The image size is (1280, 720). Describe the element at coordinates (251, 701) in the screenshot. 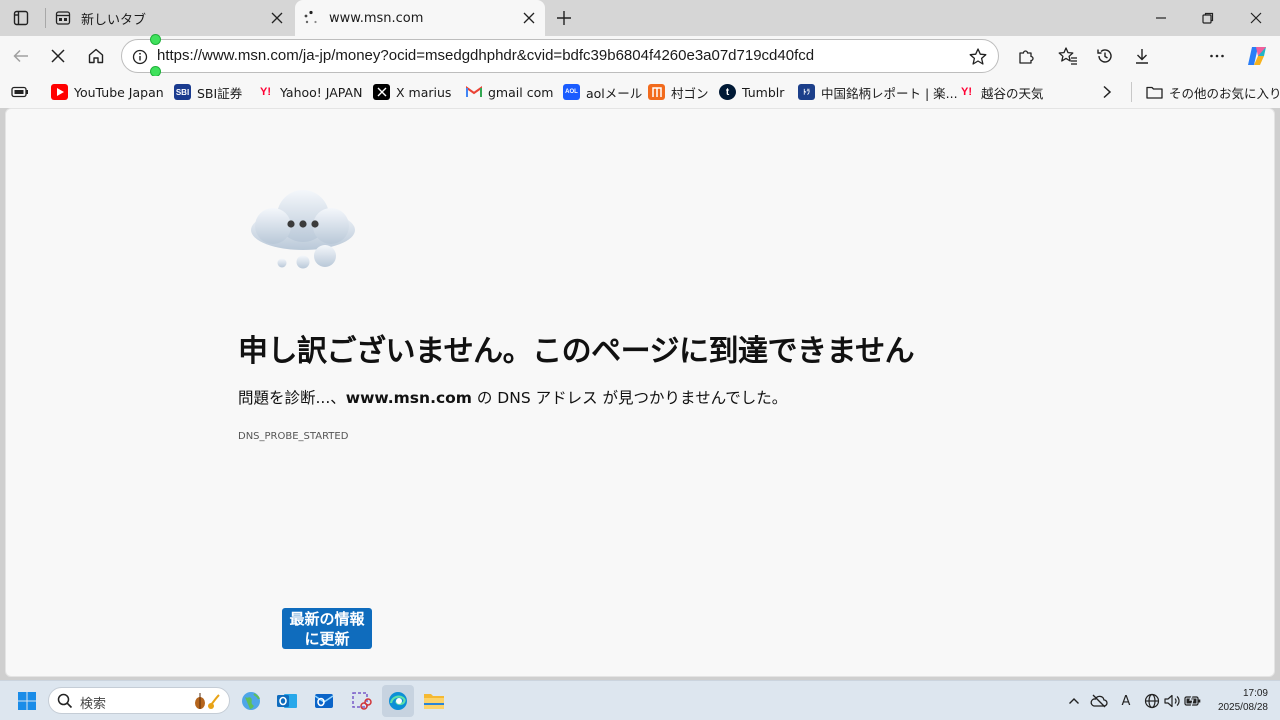

I see `widgets-button` at that location.